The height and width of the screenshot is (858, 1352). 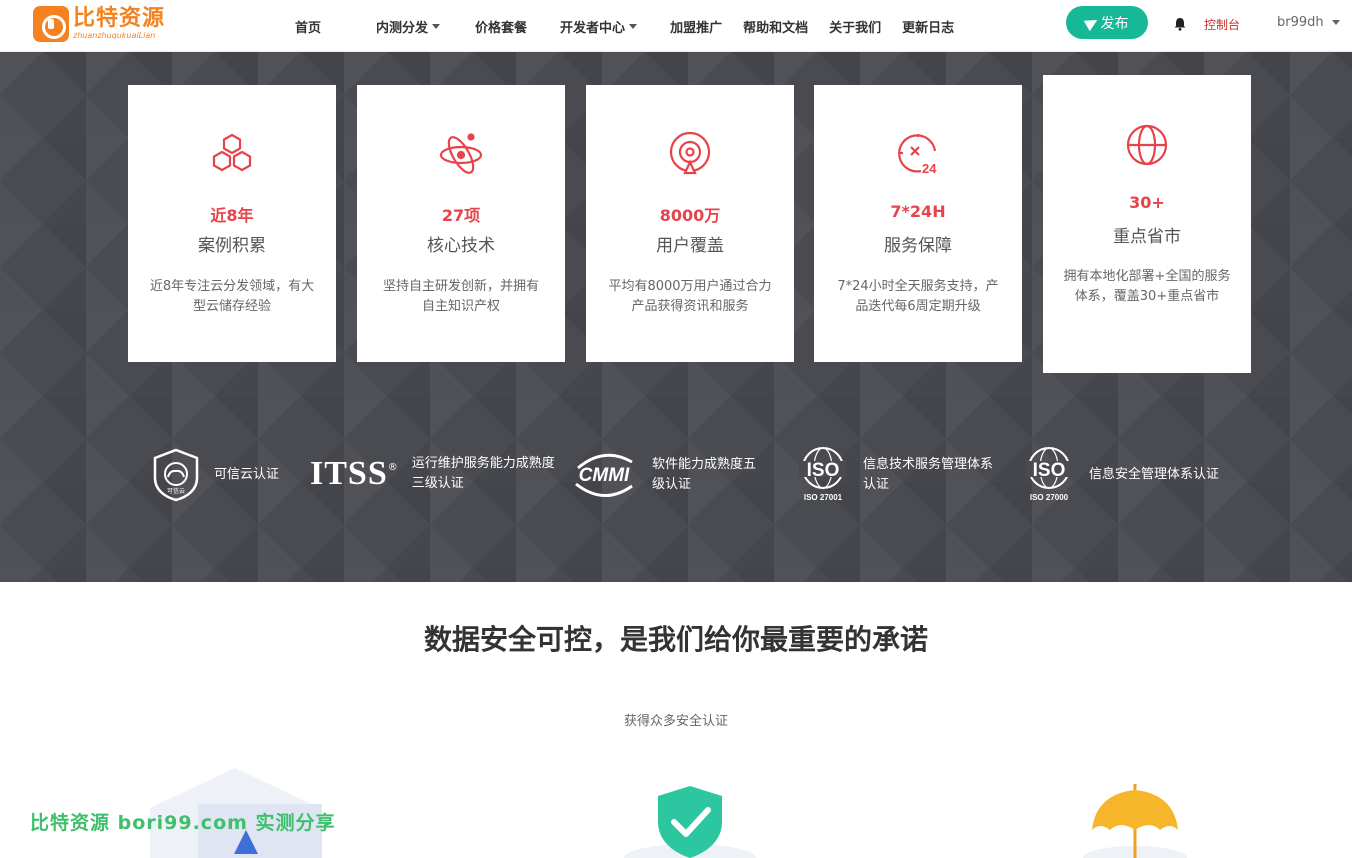 What do you see at coordinates (308, 26) in the screenshot?
I see `nav-home: 首页` at bounding box center [308, 26].